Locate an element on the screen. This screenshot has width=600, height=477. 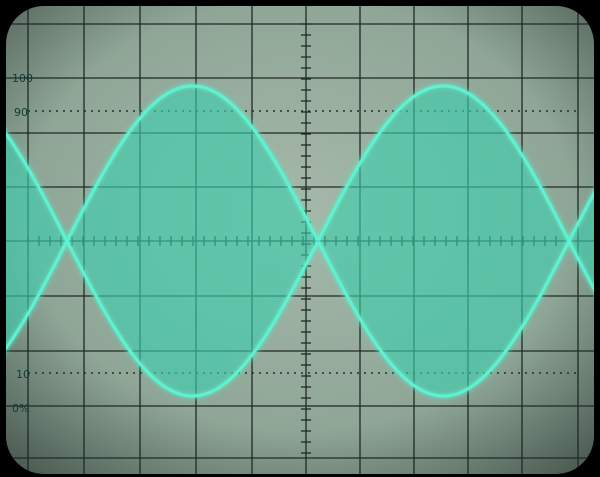
label-0-percent: 0% is located at coordinates (20, 408).